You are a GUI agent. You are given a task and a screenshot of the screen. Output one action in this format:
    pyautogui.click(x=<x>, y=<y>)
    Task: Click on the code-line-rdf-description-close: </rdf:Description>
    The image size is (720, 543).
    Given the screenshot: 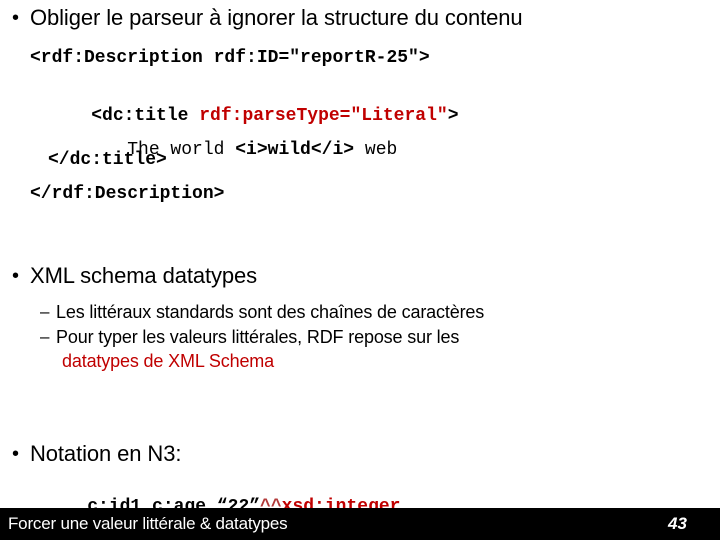 What is the action you would take?
    pyautogui.click(x=127, y=194)
    